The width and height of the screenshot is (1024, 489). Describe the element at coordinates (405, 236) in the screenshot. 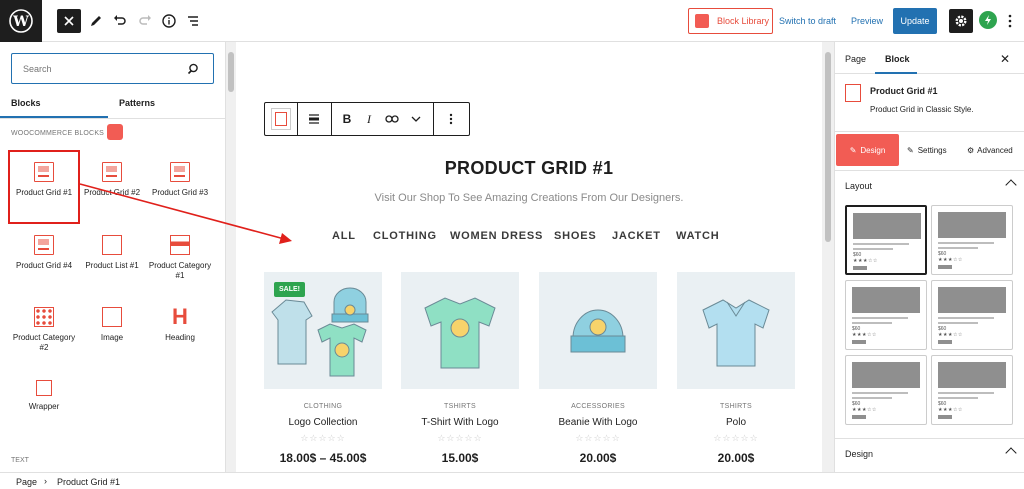

I see `filter-clothing: CLOTHING` at that location.